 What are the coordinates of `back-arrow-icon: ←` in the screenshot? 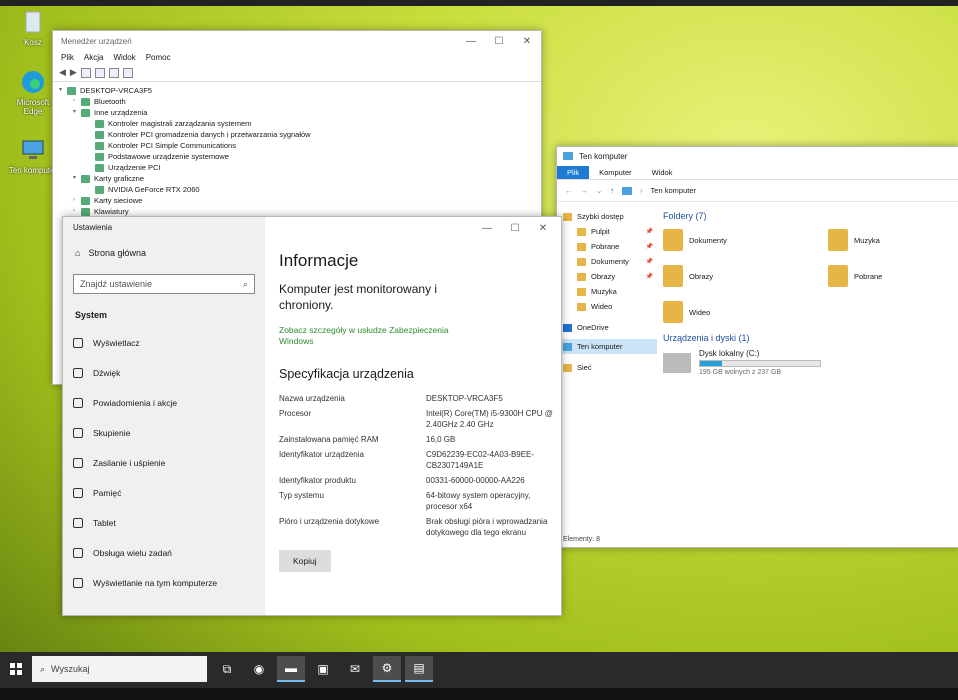 It's located at (569, 190).